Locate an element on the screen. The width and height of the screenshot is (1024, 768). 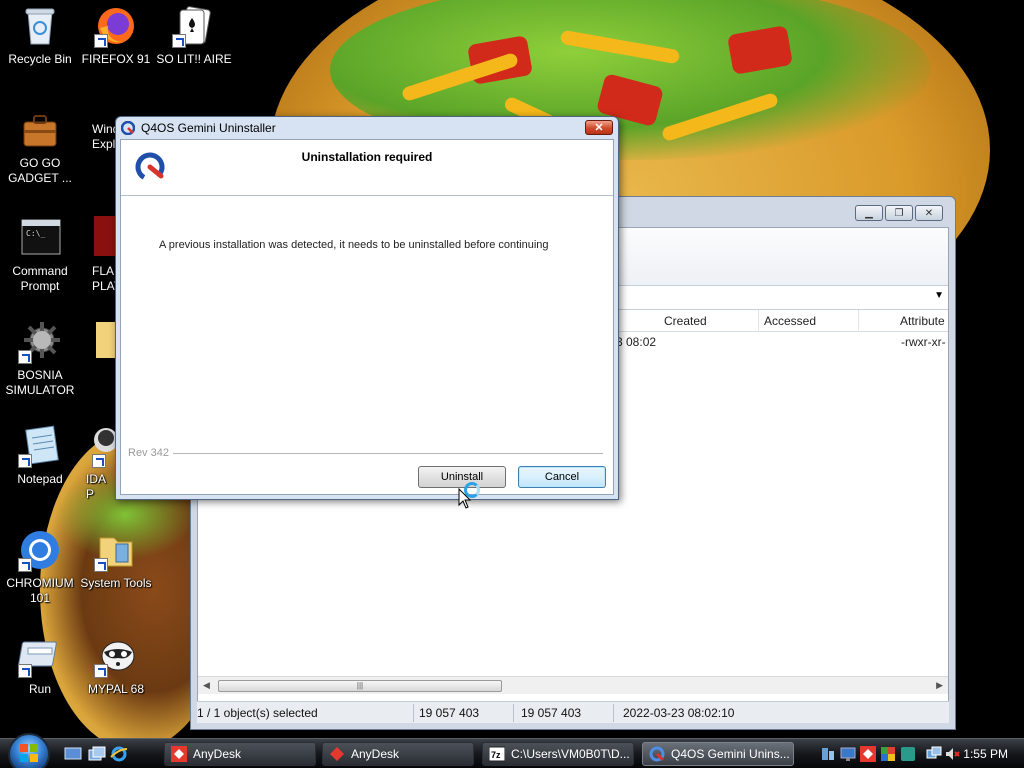
chromium-icon is located at coordinates (40, 550).